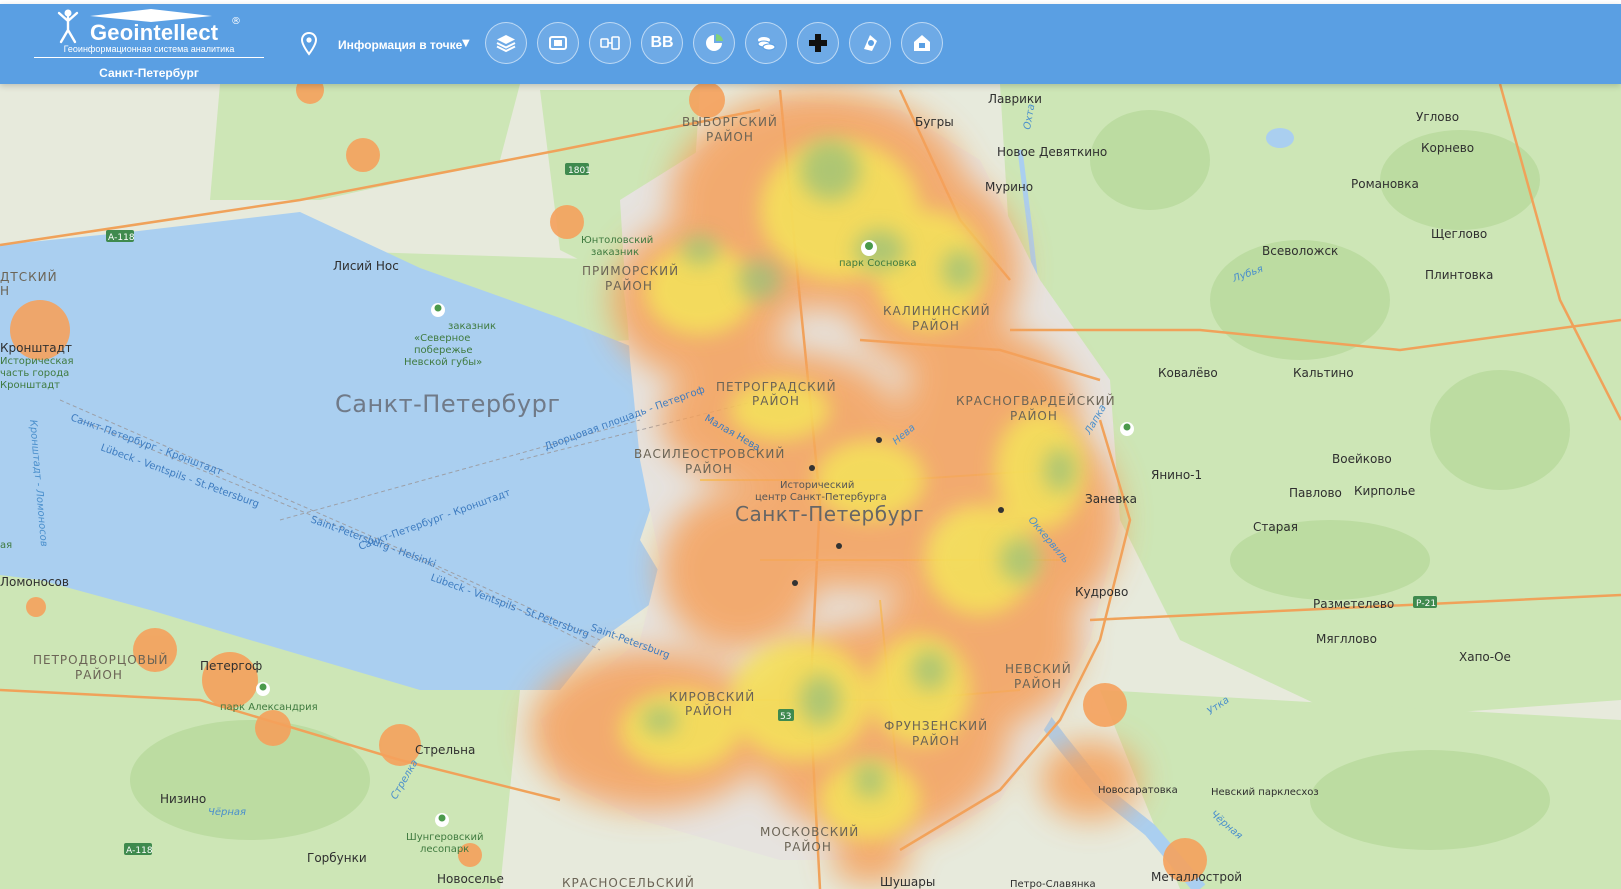 This screenshot has width=1621, height=889. Describe the element at coordinates (1385, 184) in the screenshot. I see `place-label: Романовка` at that location.